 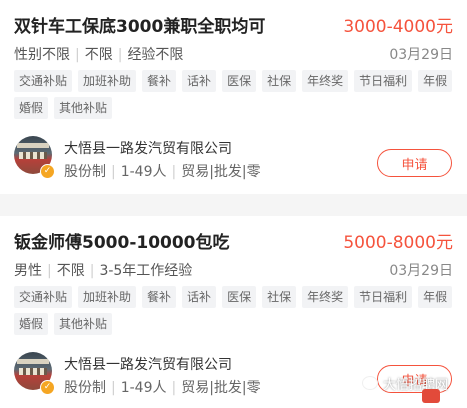 I want to click on wechat-icon, so click(x=370, y=383).